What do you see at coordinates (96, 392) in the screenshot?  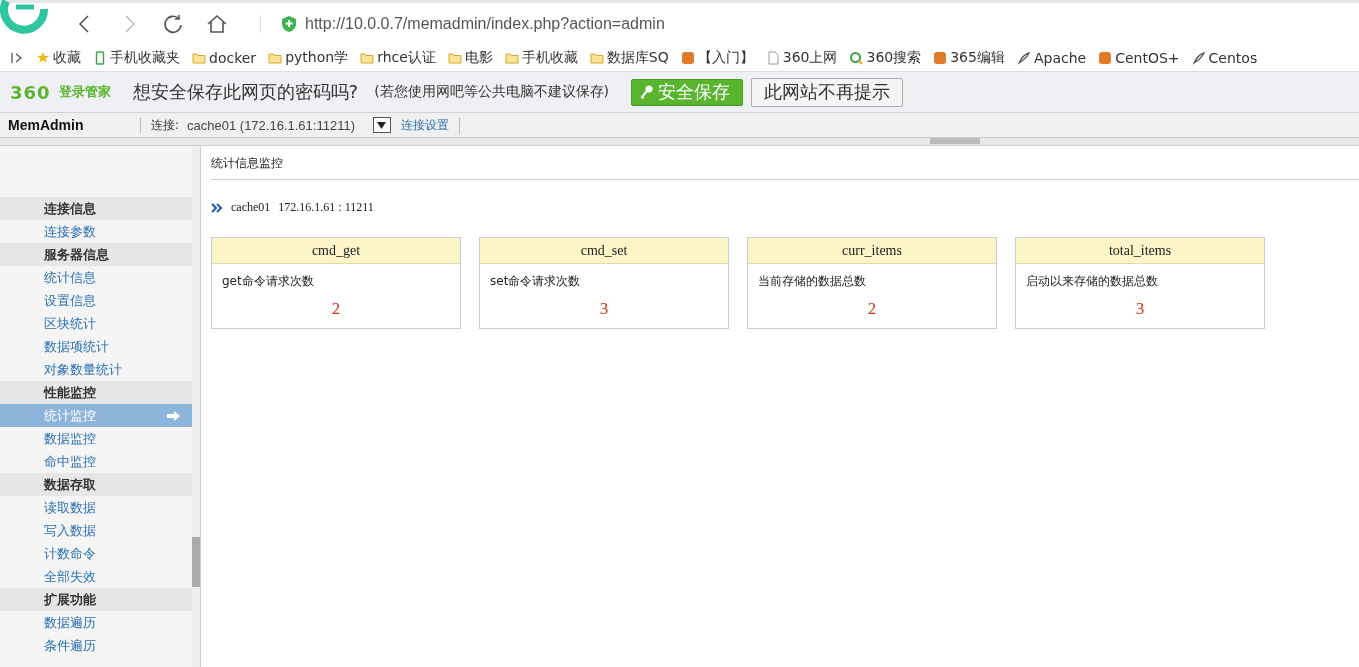 I see `sidebar-group-title: 性能监控` at bounding box center [96, 392].